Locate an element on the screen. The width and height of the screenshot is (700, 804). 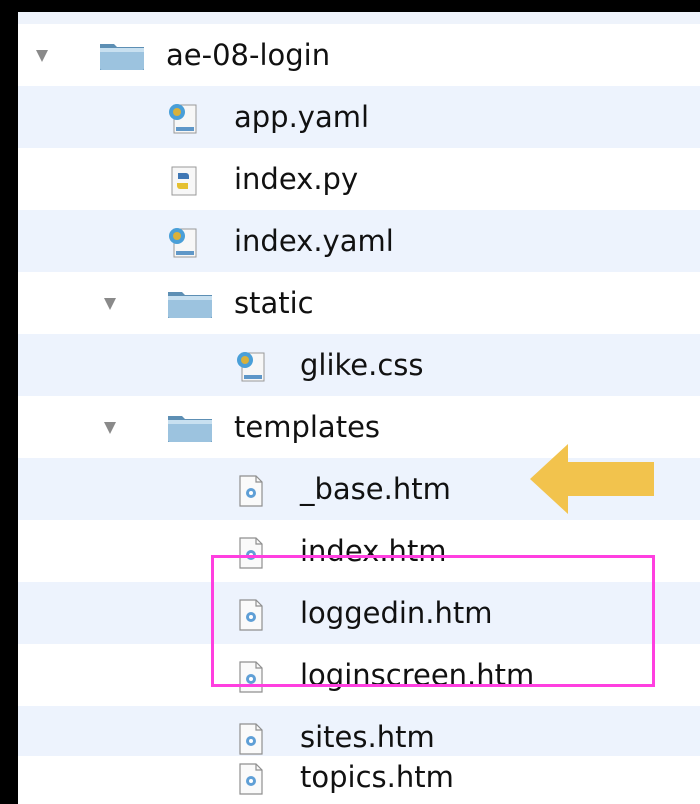
tree-item-label: index.htm is located at coordinates (373, 551).